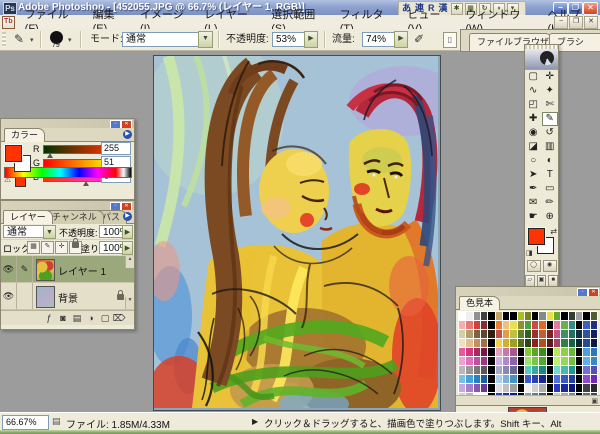 This screenshot has height=434, width=600. Describe the element at coordinates (550, 105) in the screenshot. I see `slice-tool: ✄` at that location.